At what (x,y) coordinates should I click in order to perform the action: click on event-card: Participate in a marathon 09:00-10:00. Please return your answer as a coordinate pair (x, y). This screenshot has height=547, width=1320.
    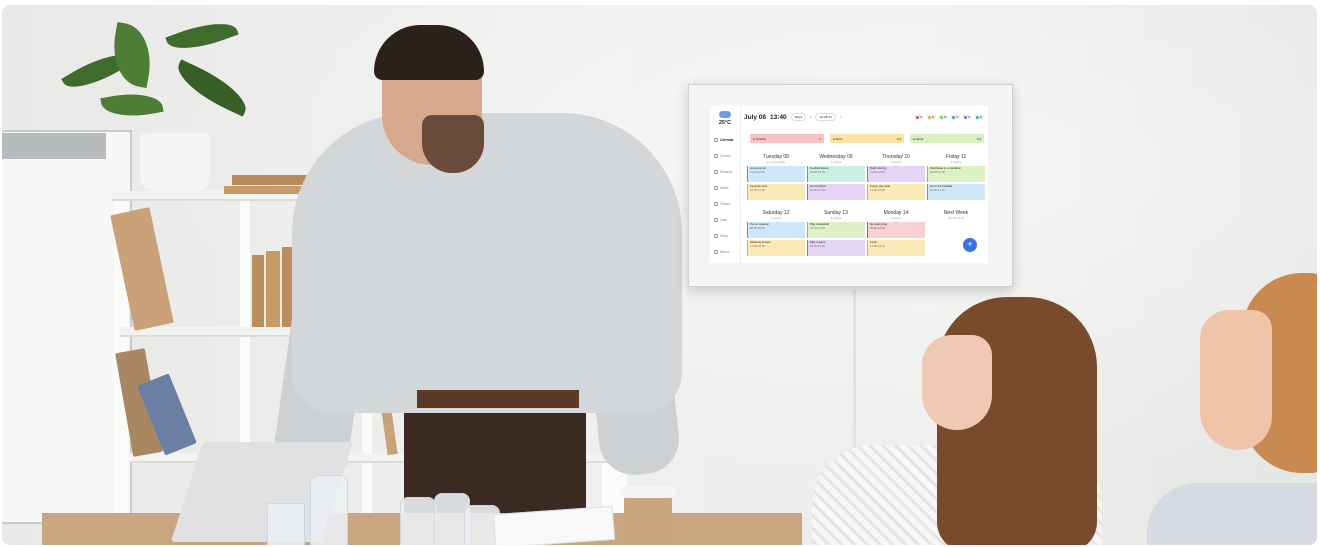
    Looking at the image, I should click on (956, 174).